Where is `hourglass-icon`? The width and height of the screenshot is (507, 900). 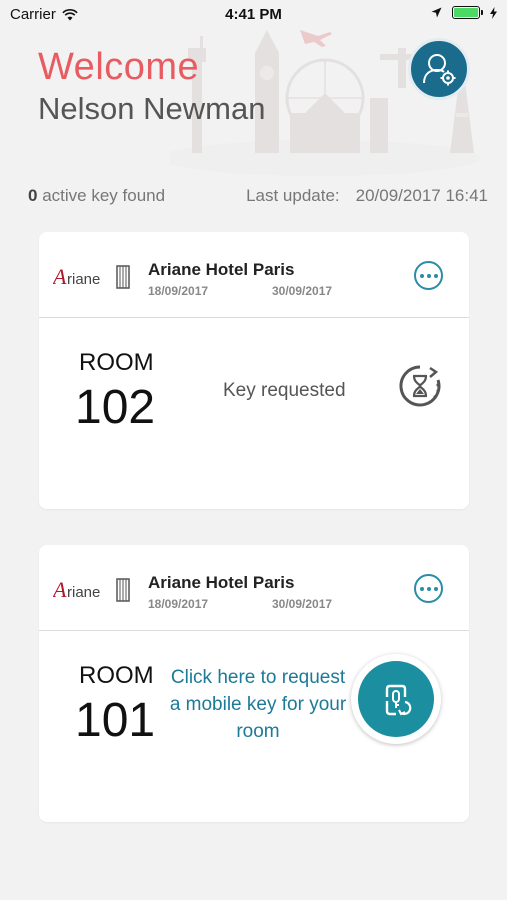 hourglass-icon is located at coordinates (420, 386).